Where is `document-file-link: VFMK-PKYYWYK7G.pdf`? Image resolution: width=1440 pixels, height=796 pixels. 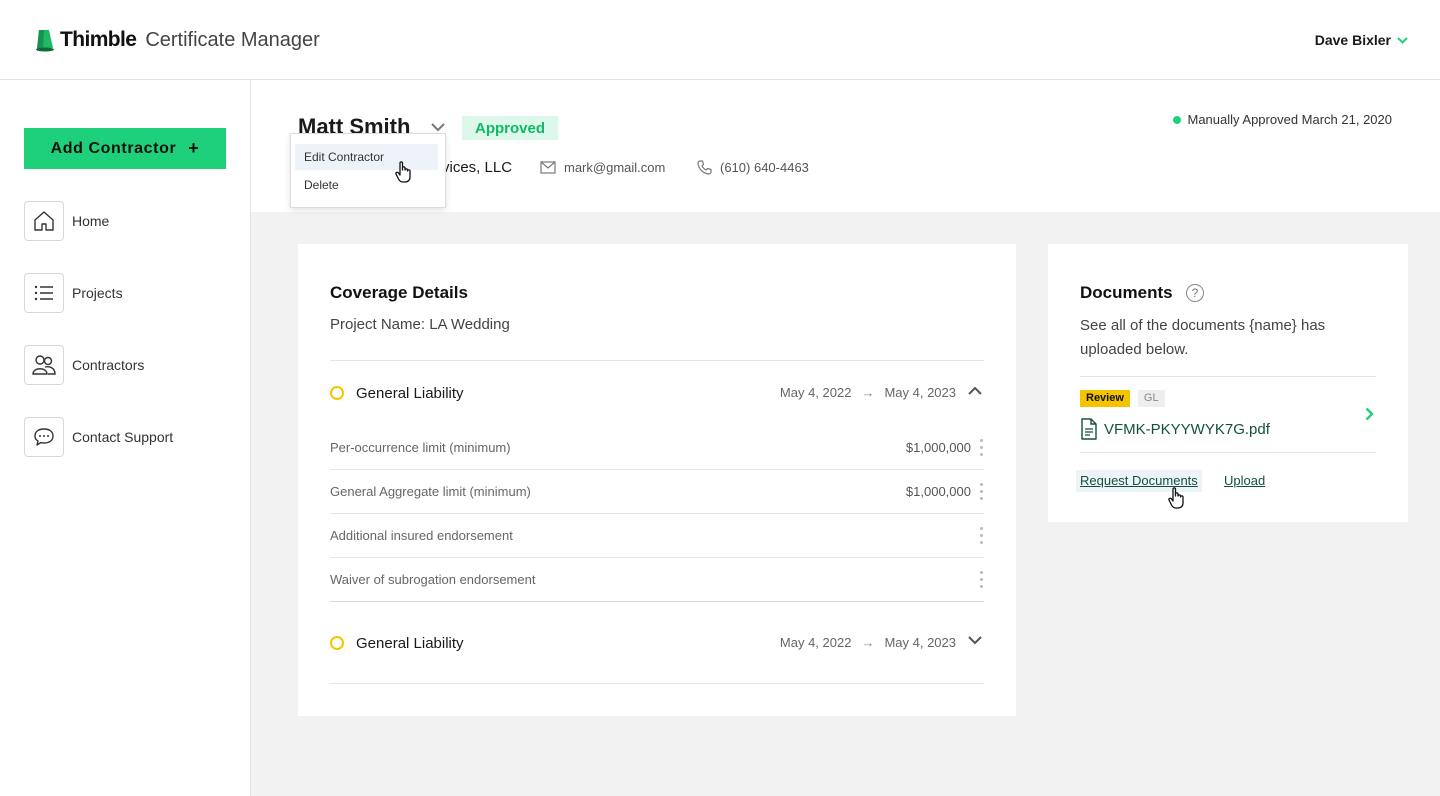
document-file-link: VFMK-PKYYWYK7G.pdf is located at coordinates (1175, 429).